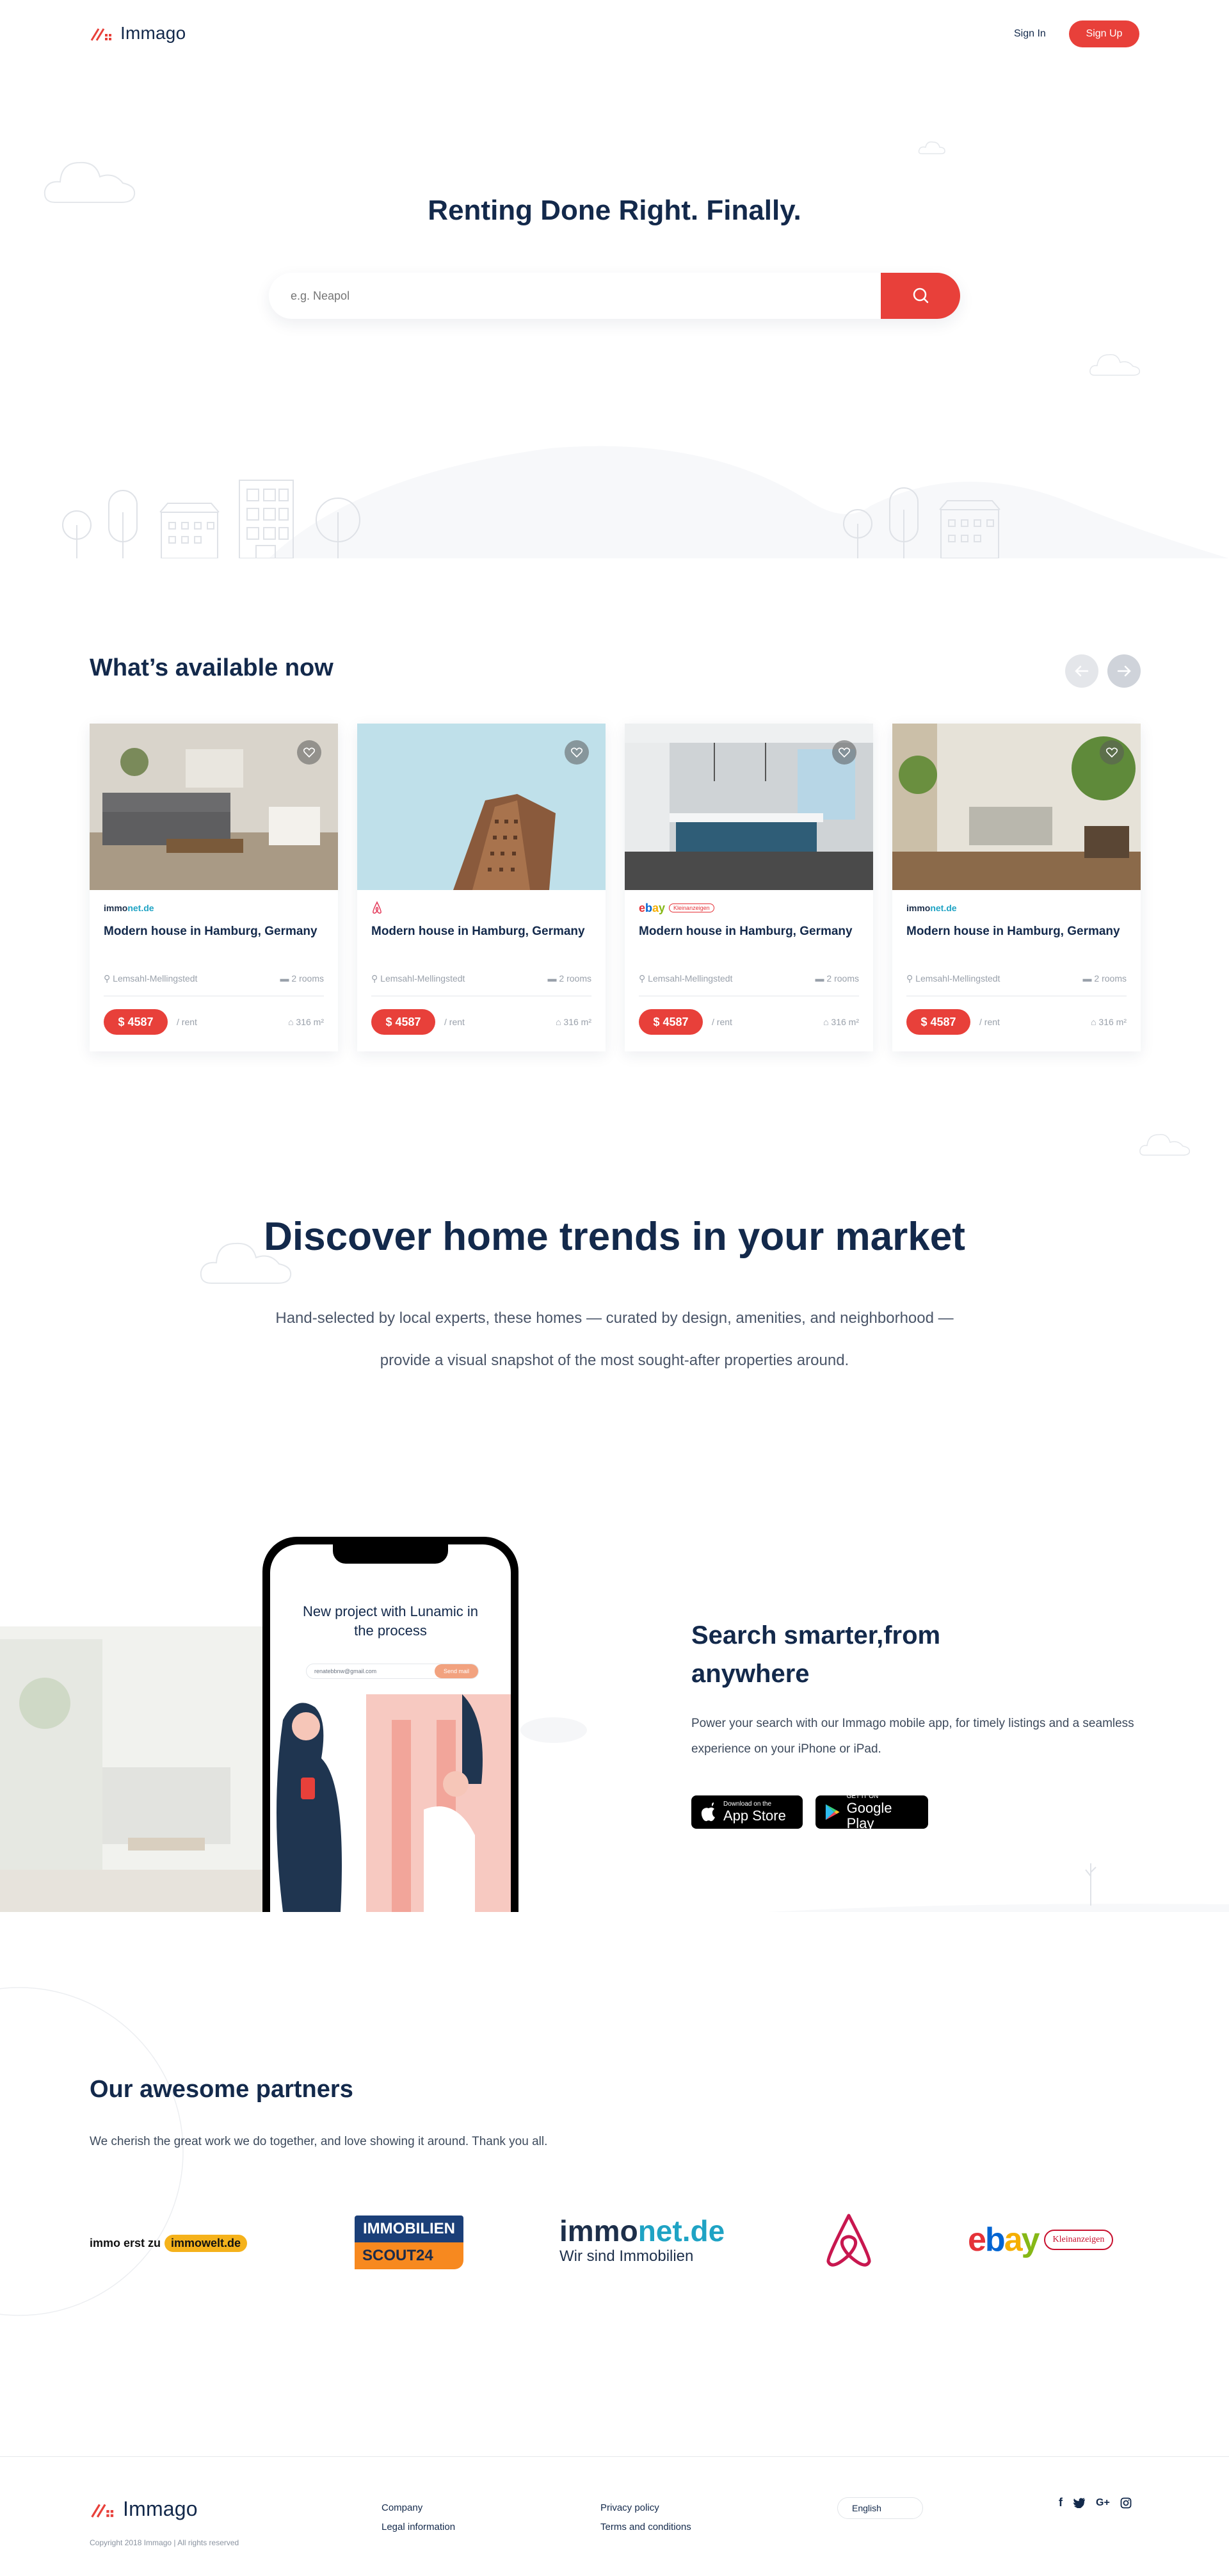 The width and height of the screenshot is (1229, 2576). What do you see at coordinates (646, 2527) in the screenshot?
I see `footer-link-terms: Terms and conditions` at bounding box center [646, 2527].